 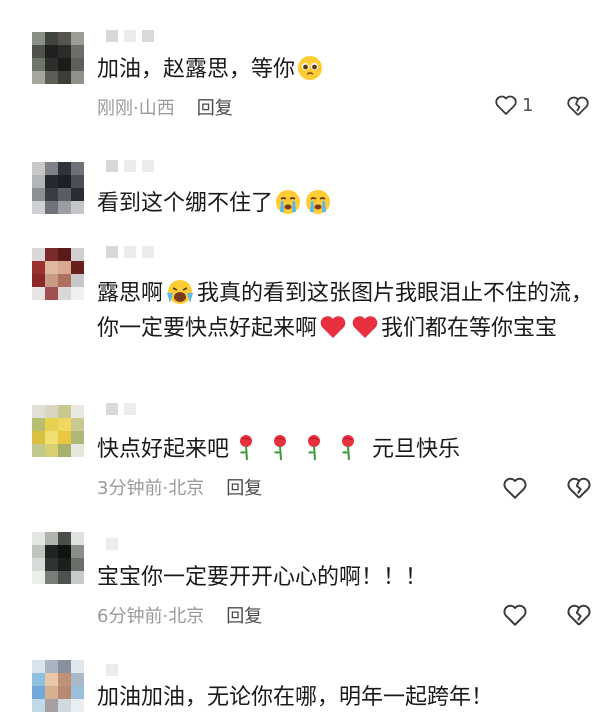 I want to click on like-button: 1, so click(x=513, y=105).